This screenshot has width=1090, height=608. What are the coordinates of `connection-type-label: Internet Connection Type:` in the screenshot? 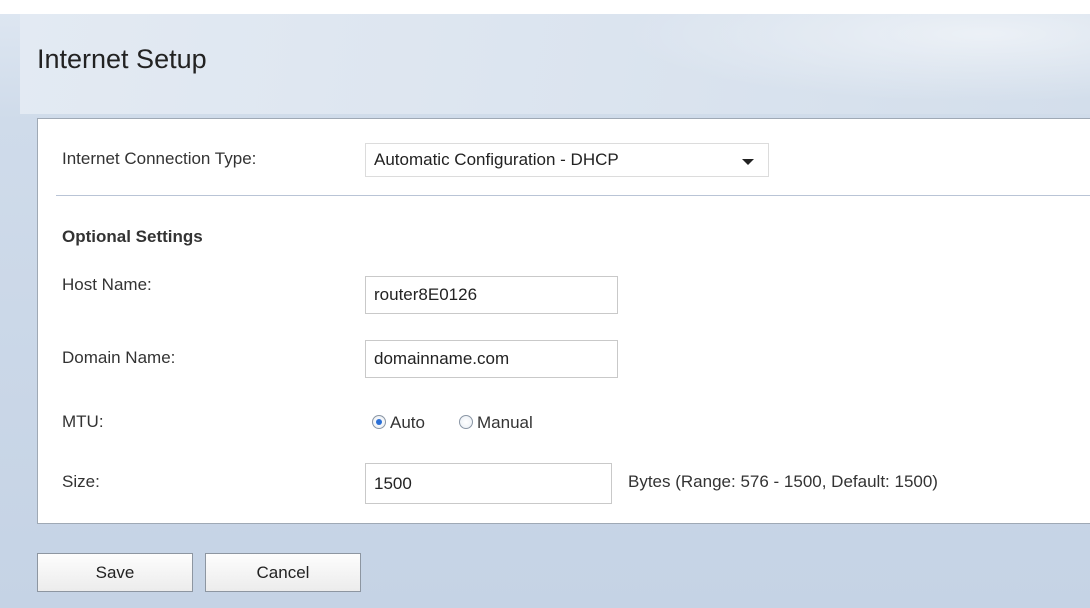 It's located at (159, 158).